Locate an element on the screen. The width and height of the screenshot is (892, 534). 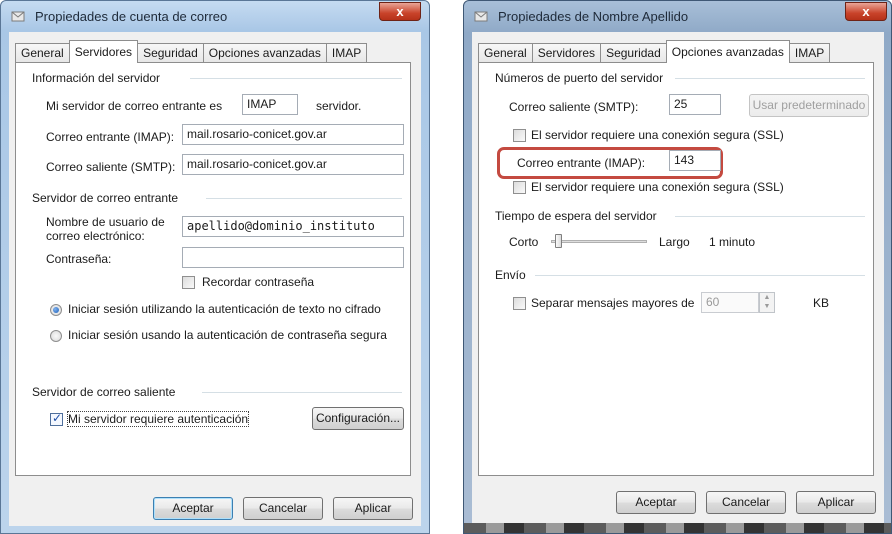
smtp-port-input: 25 is located at coordinates (695, 104).